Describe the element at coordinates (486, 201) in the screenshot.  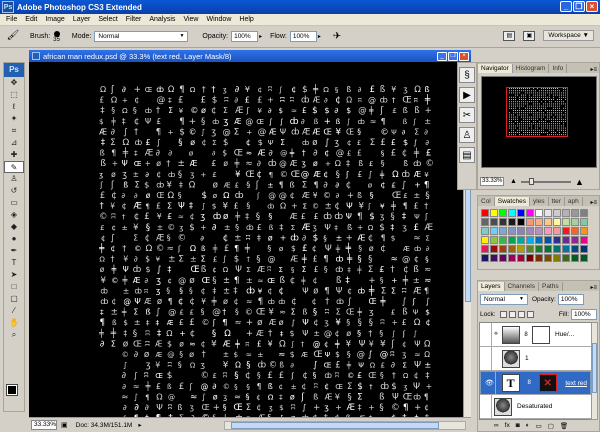
I see `swatches-tab-col: Col` at that location.